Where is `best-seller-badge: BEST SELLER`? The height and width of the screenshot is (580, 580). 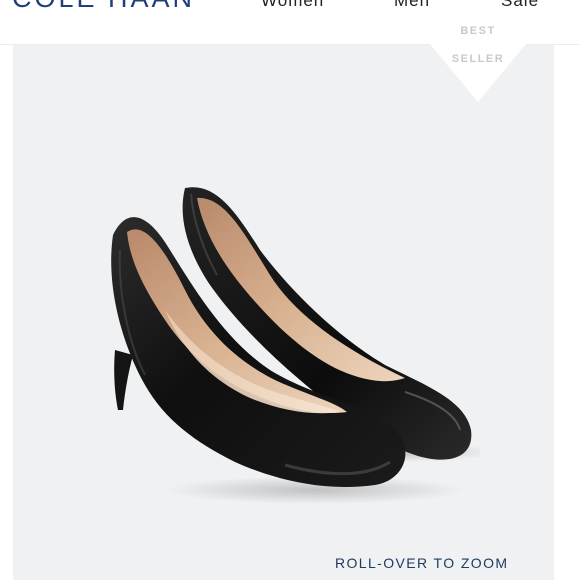 best-seller-badge: BEST SELLER is located at coordinates (478, 61).